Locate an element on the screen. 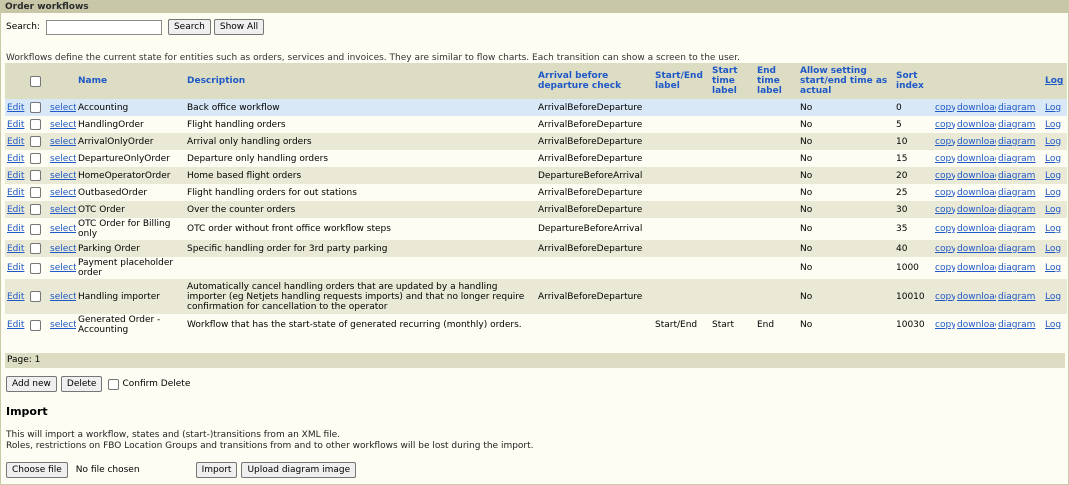  upload-diagram-button: Upload diagram image is located at coordinates (299, 470).